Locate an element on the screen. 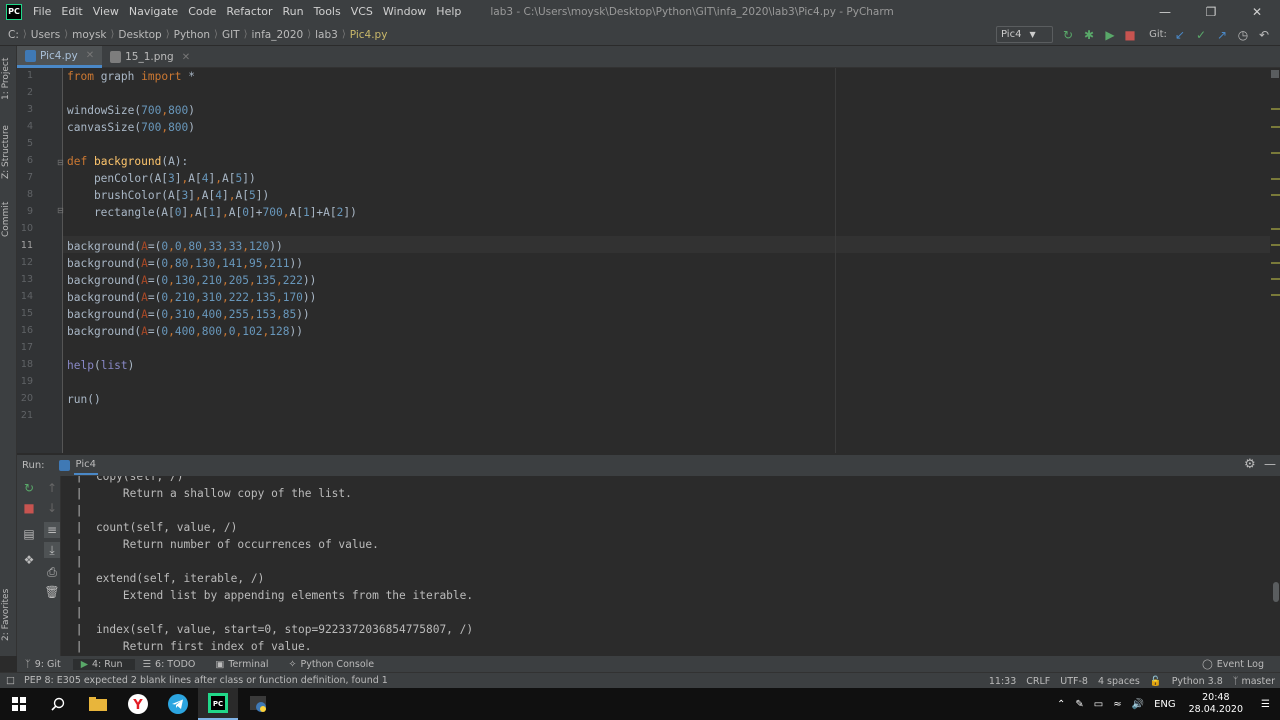 The image size is (1280, 720). arrow-down-icon: ↓ is located at coordinates (52, 508).